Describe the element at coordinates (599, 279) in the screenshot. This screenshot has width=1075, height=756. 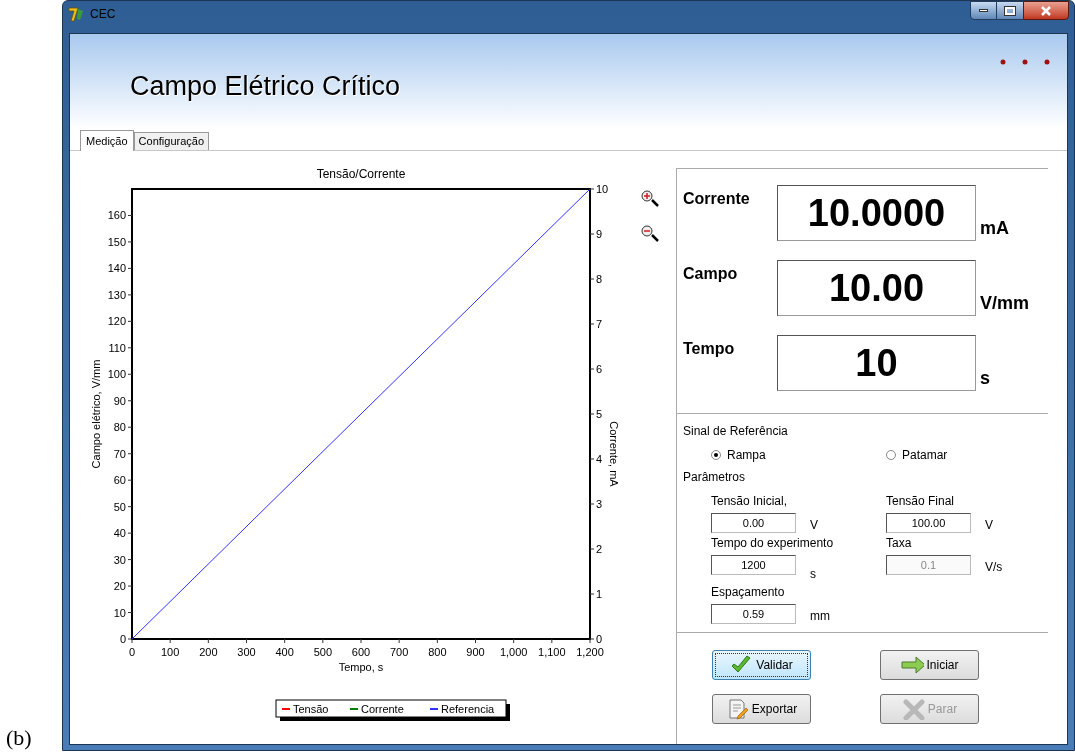
I see `tick-label: 8` at that location.